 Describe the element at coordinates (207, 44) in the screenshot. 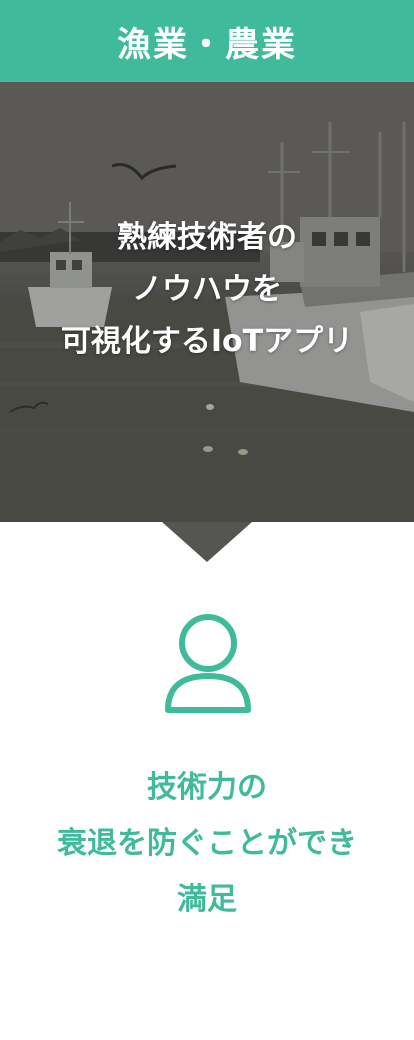

I see `header-title: 漁業・農業` at that location.